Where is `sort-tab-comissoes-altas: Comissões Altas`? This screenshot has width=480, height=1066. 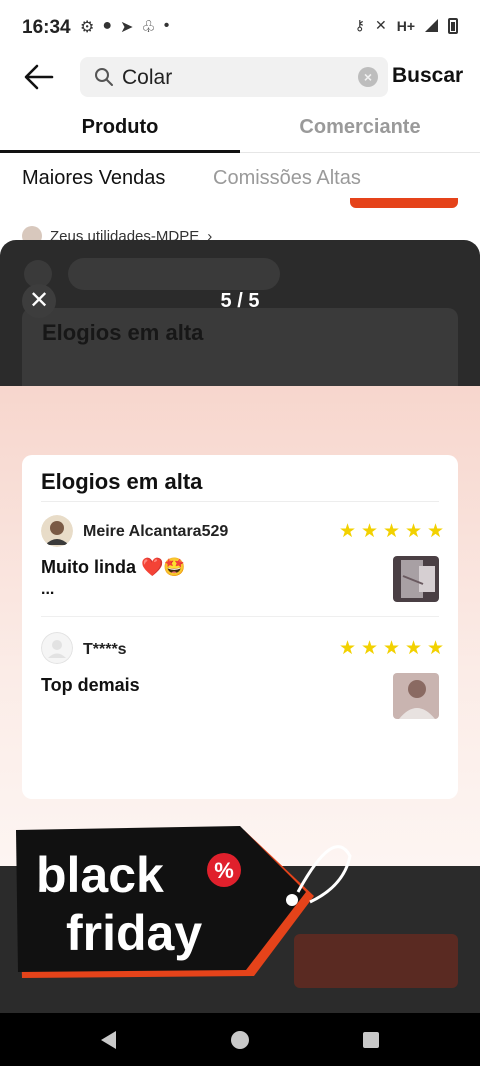 sort-tab-comissoes-altas: Comissões Altas is located at coordinates (287, 178).